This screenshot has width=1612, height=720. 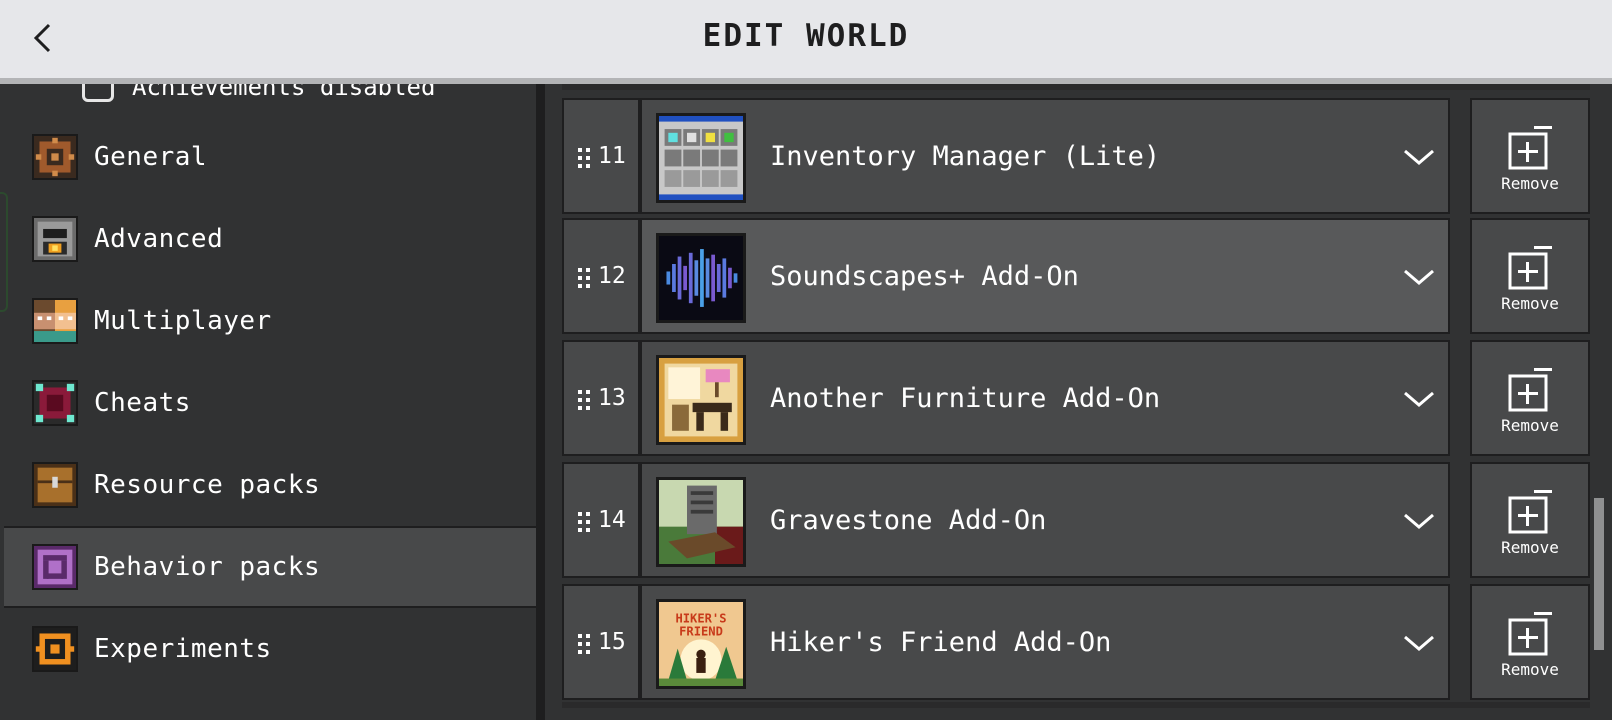 I want to click on furniture-pack-icon, so click(x=701, y=400).